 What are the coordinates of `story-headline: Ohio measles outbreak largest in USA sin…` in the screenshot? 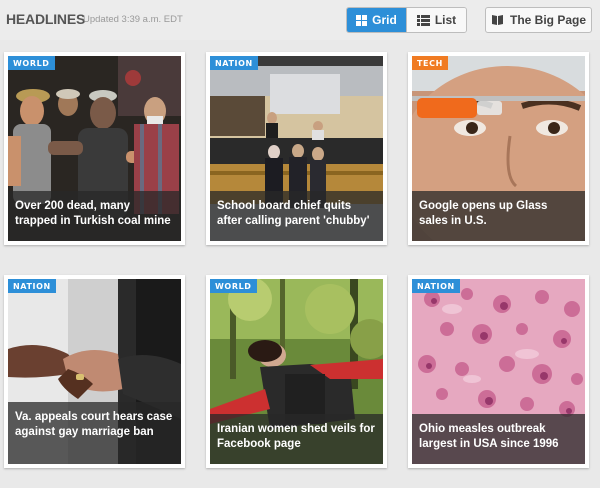 It's located at (498, 439).